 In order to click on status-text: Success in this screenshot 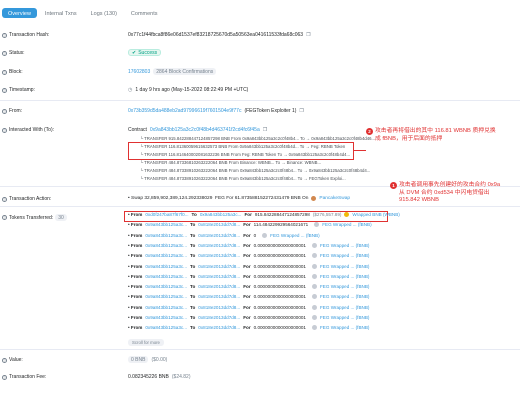, I will do `click(148, 52)`.